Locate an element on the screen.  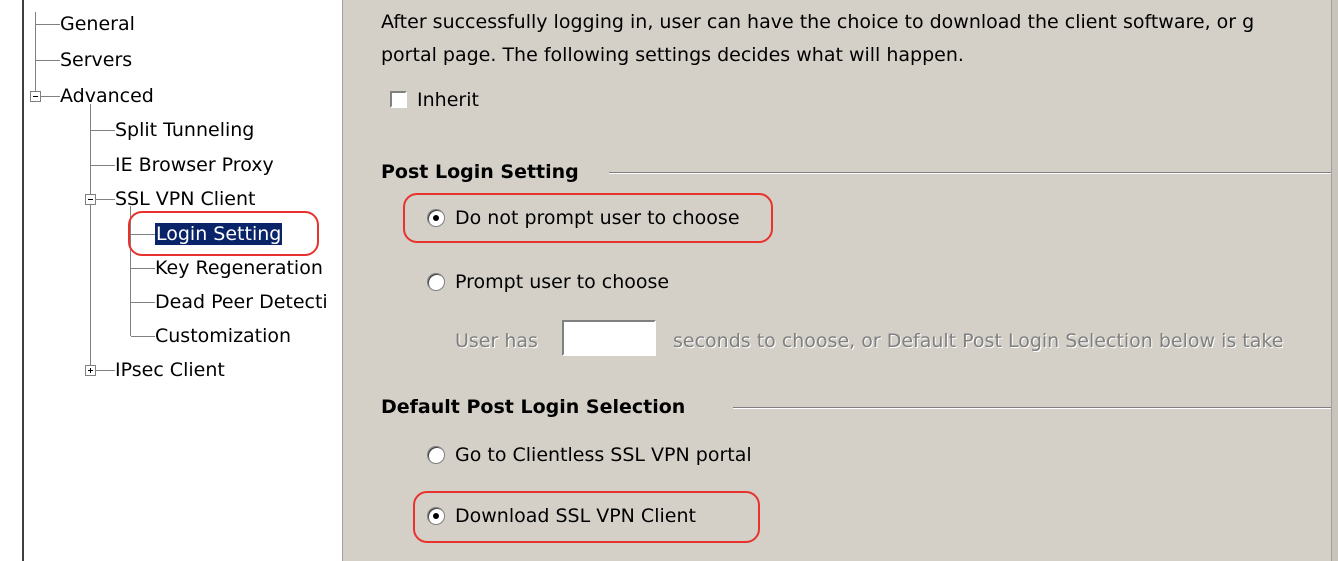
tree-item-login-setting: Login Setting is located at coordinates (219, 234).